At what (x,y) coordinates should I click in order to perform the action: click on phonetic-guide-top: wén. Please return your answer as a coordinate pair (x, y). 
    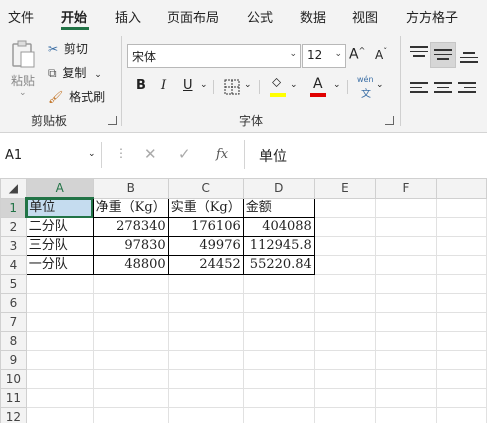
    Looking at the image, I should click on (365, 79).